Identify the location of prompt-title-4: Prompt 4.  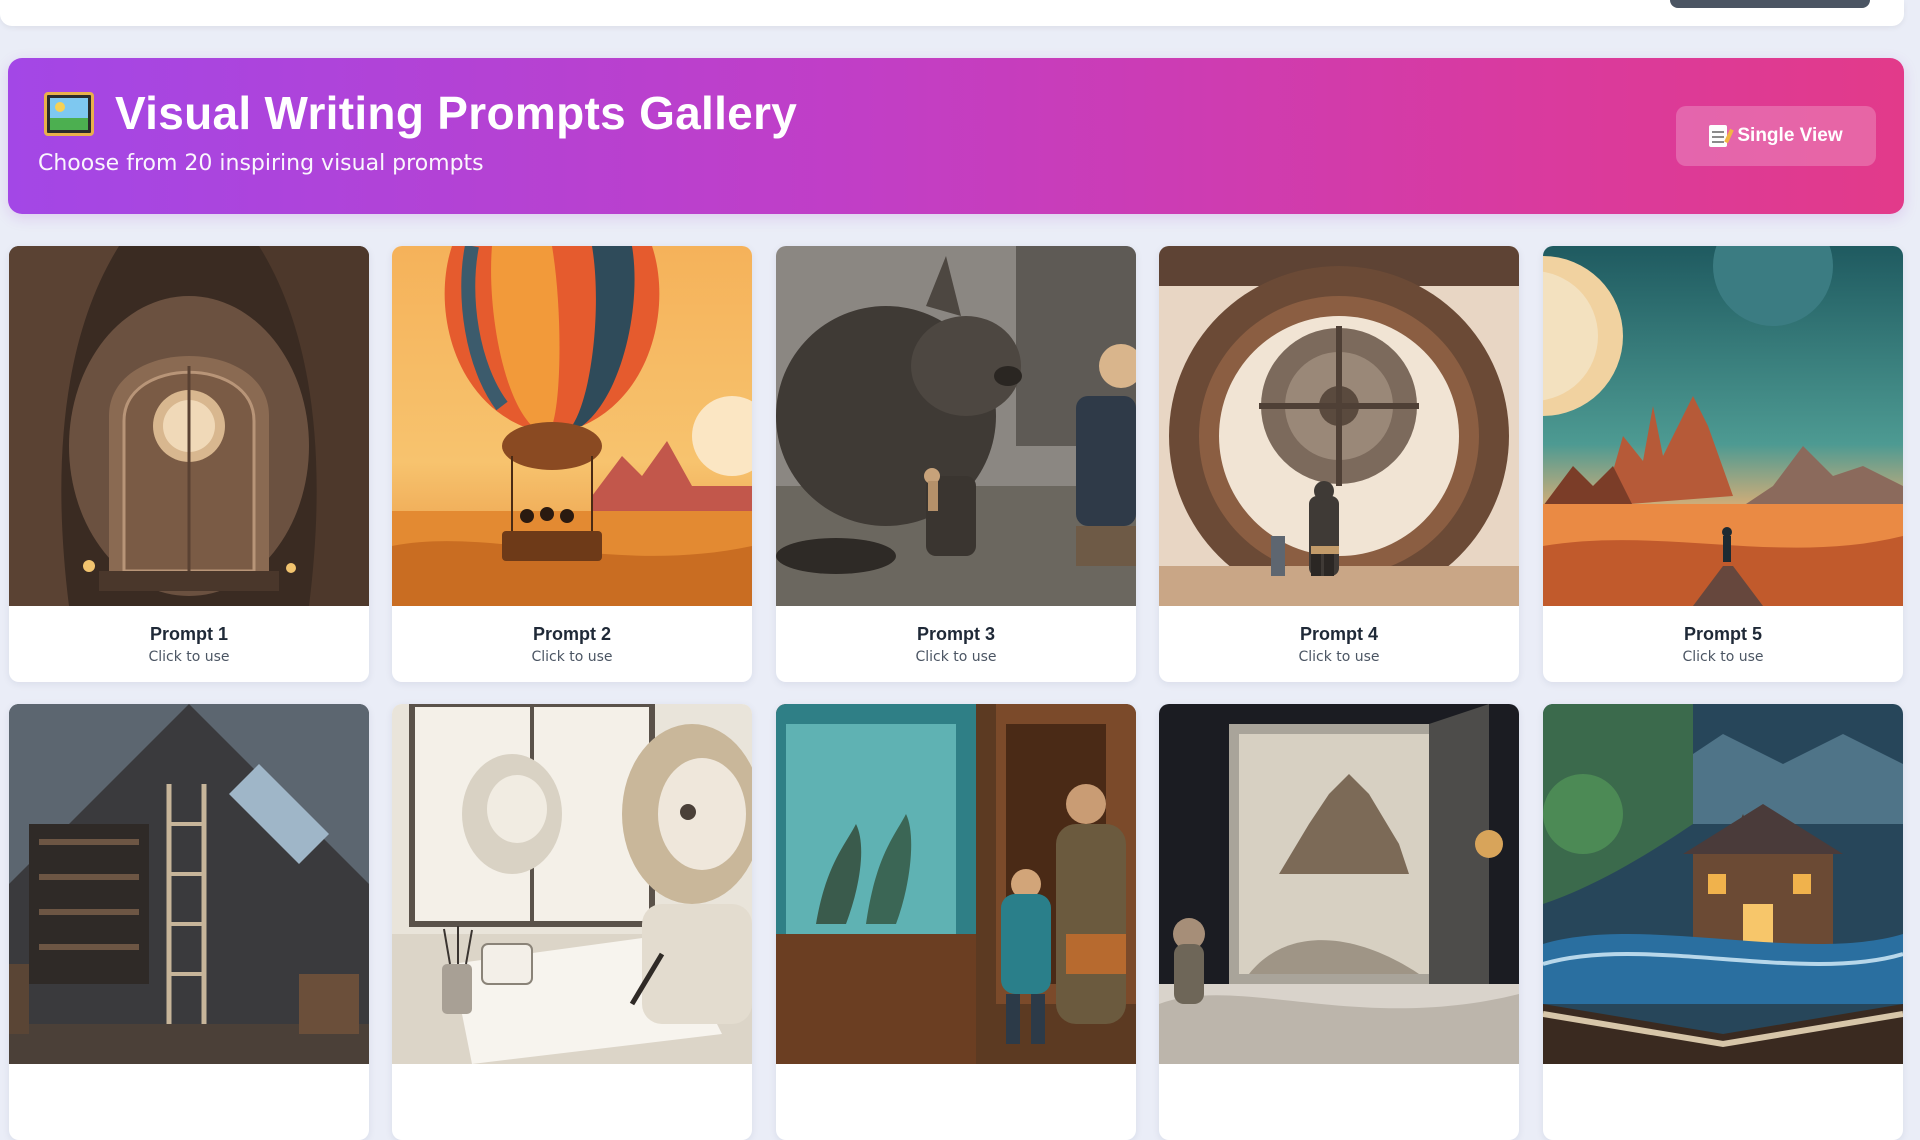
(1338, 634).